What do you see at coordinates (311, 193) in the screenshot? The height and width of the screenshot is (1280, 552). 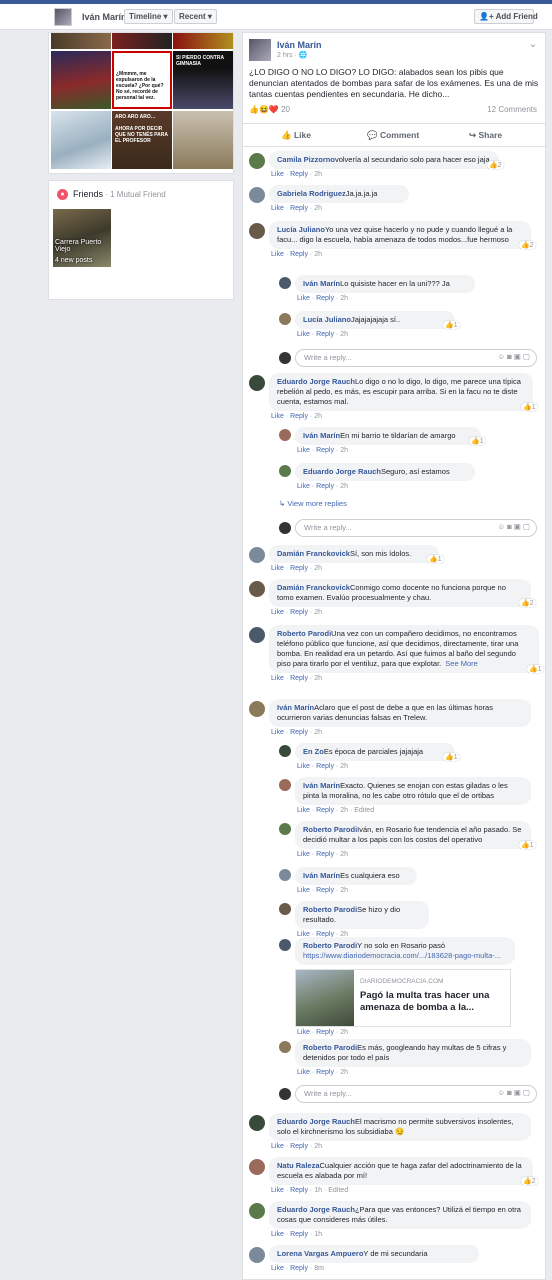 I see `commenter-name: Gabriela Rodriguez` at bounding box center [311, 193].